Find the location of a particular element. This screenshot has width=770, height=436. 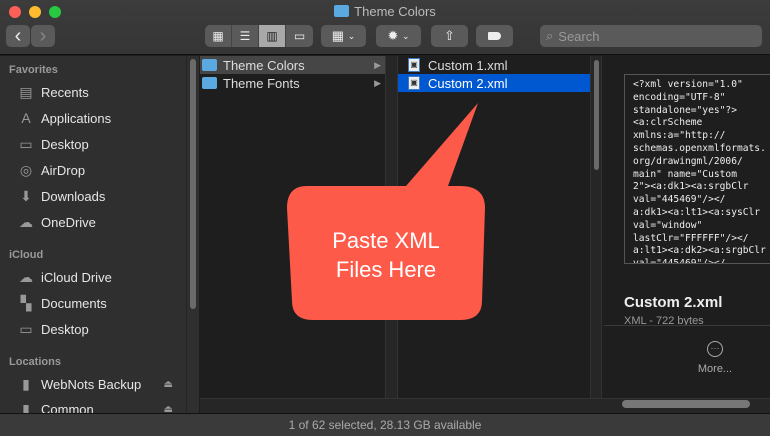

sidebar-item-label: Applications is located at coordinates (76, 118).